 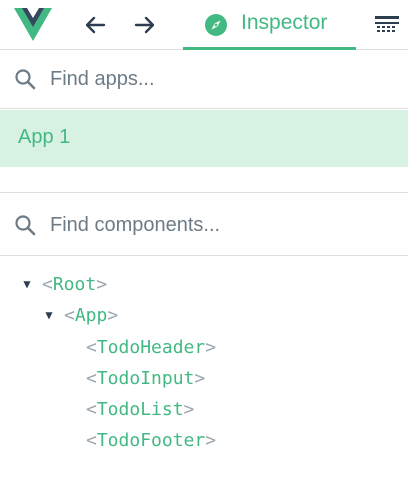 What do you see at coordinates (33, 25) in the screenshot?
I see `vue-logo` at bounding box center [33, 25].